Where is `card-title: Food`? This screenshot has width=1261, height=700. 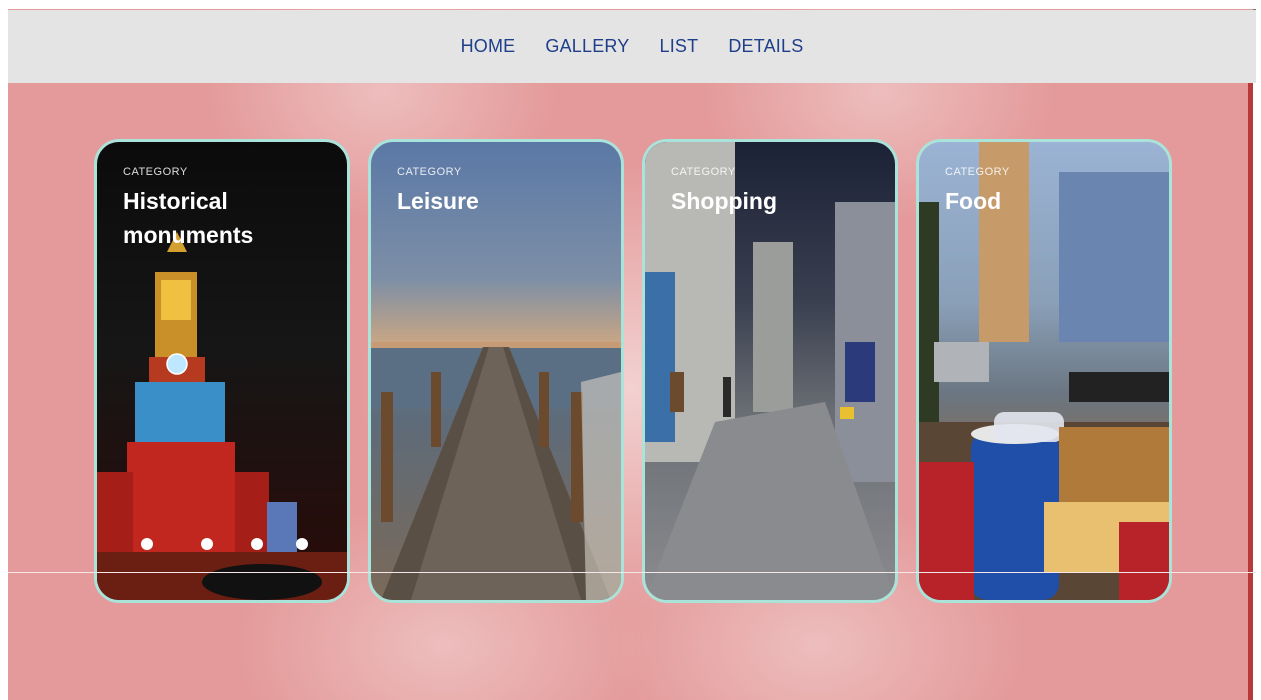 card-title: Food is located at coordinates (973, 201).